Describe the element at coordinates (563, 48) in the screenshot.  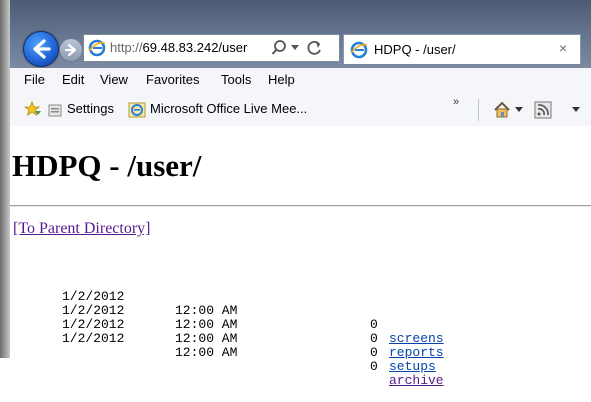
I see `tab-close-button: ×` at that location.